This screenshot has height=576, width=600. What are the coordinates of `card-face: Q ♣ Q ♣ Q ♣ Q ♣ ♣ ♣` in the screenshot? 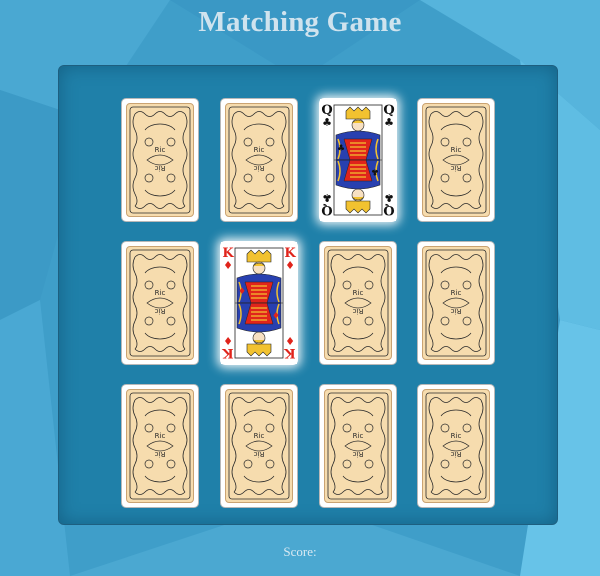 It's located at (358, 160).